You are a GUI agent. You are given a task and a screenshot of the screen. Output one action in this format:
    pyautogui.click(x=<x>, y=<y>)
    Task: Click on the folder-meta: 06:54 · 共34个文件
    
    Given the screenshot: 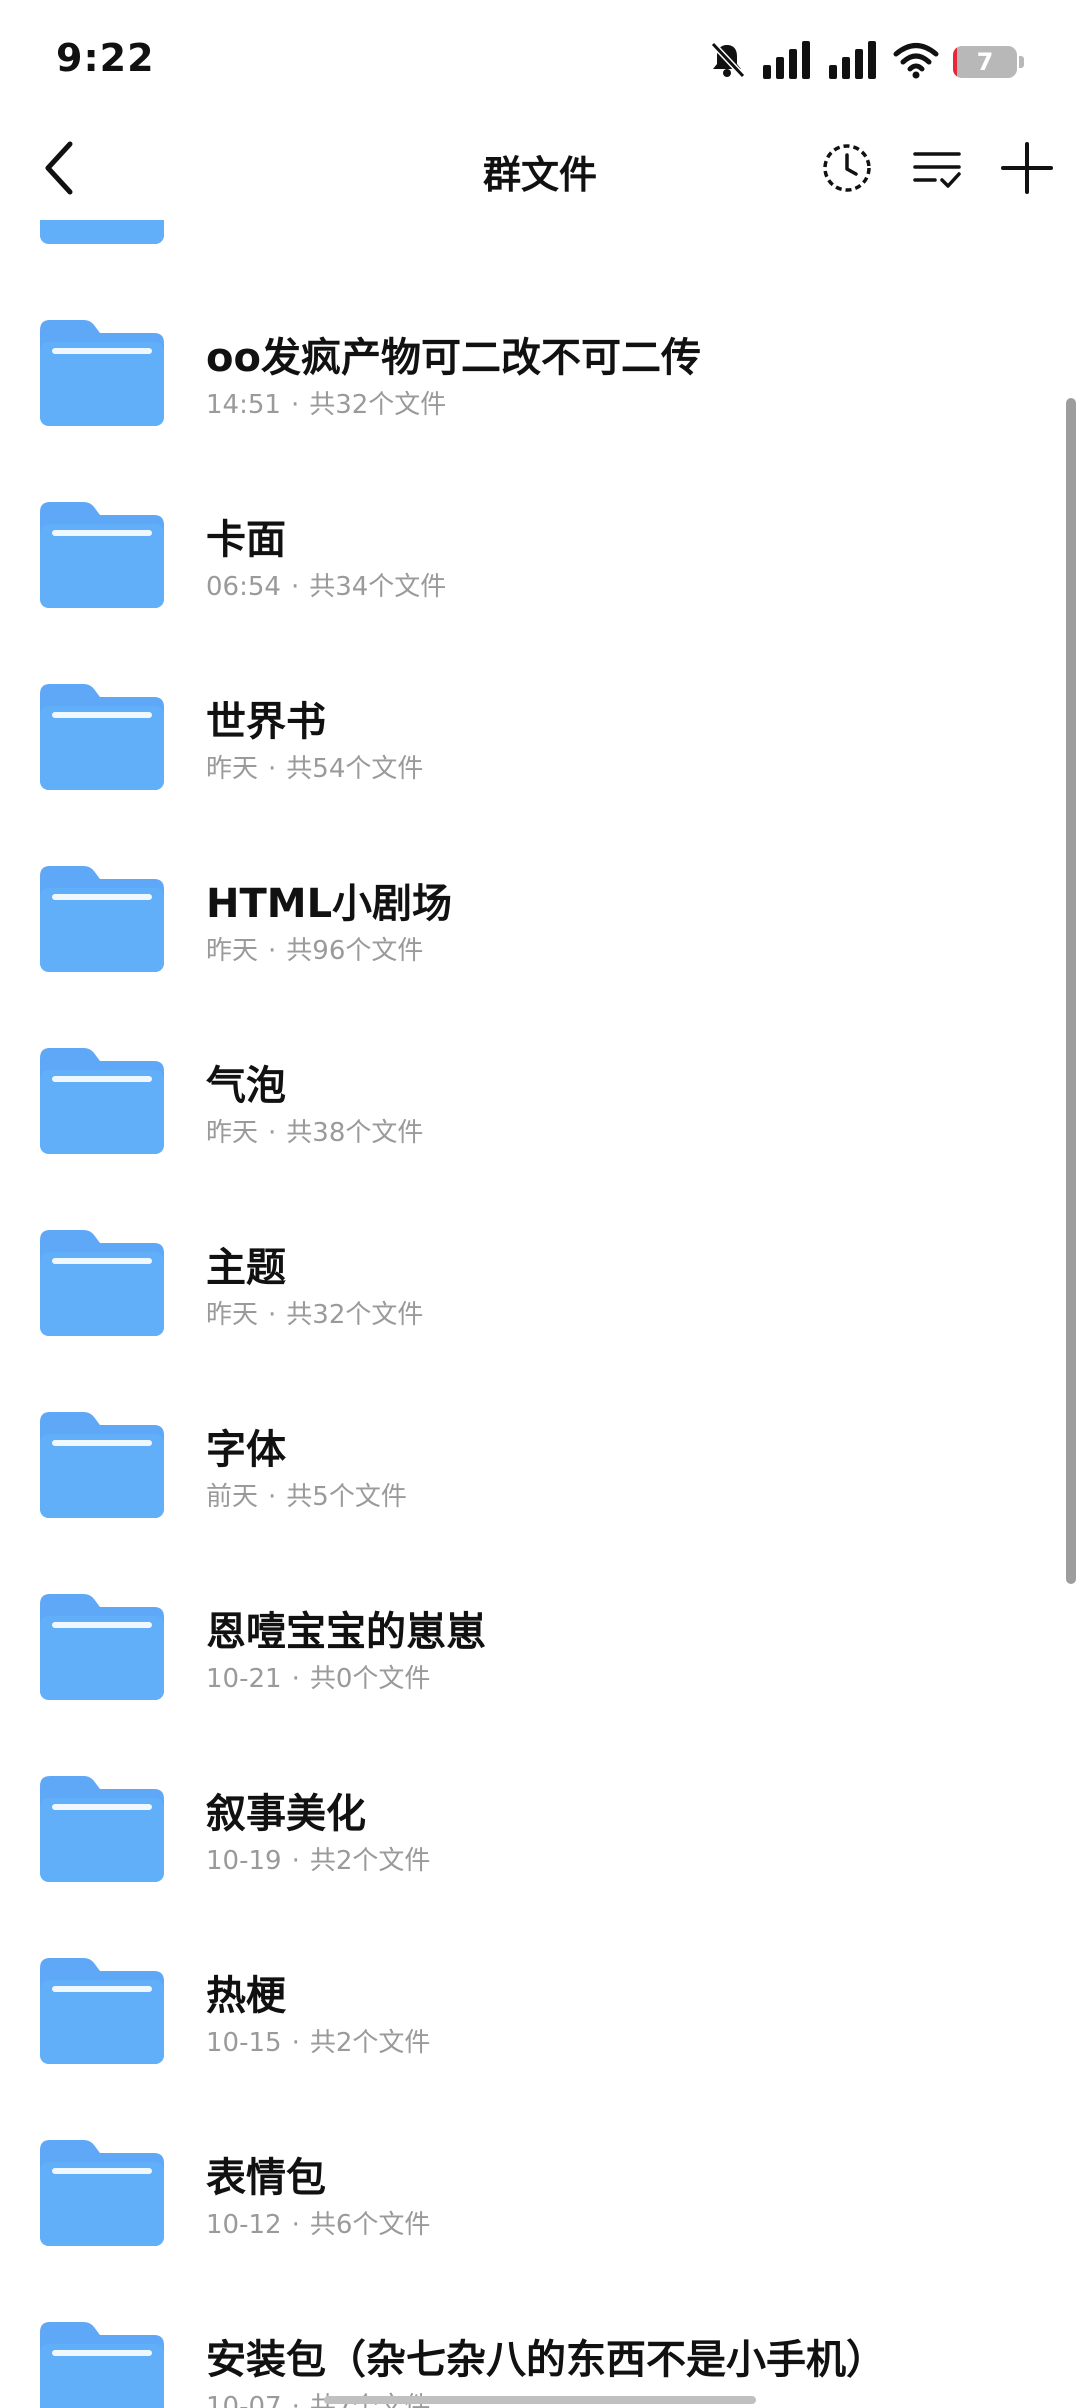 What is the action you would take?
    pyautogui.click(x=326, y=584)
    